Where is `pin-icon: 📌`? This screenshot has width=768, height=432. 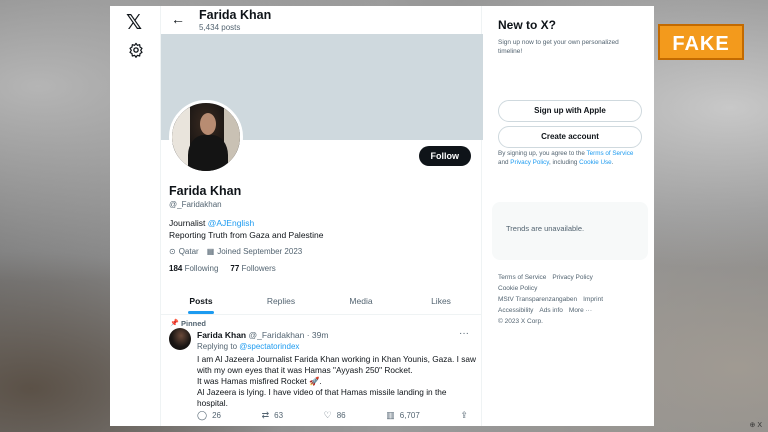 pin-icon: 📌 is located at coordinates (174, 323).